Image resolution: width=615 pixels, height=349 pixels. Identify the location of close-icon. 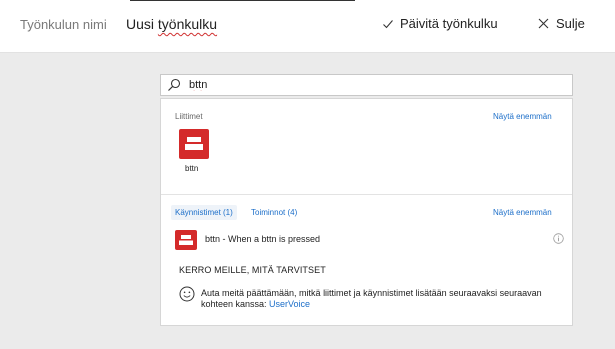
(543, 23).